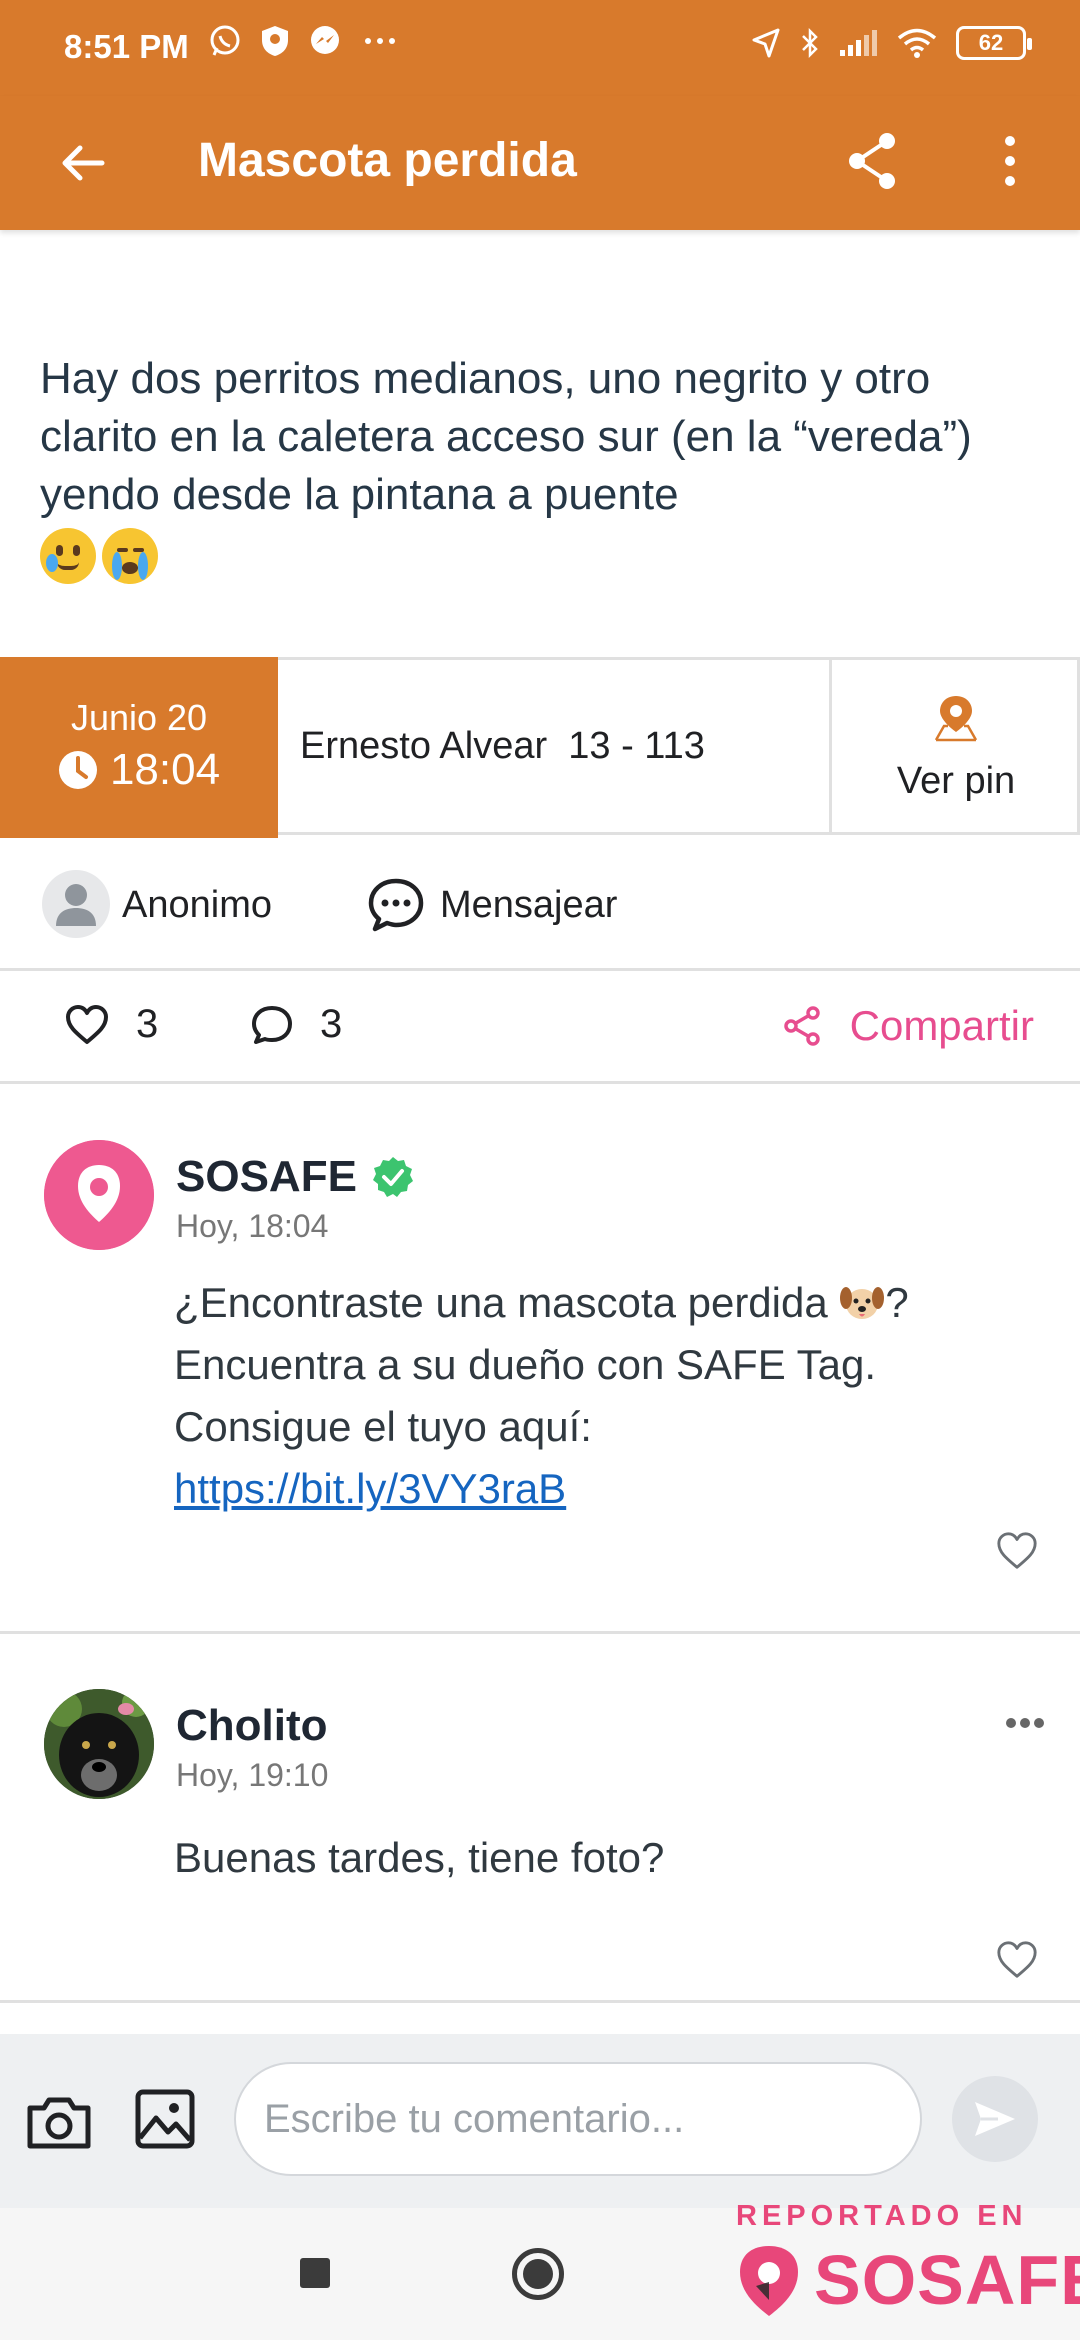 This screenshot has height=2340, width=1080. I want to click on comment-bar, so click(540, 2121).